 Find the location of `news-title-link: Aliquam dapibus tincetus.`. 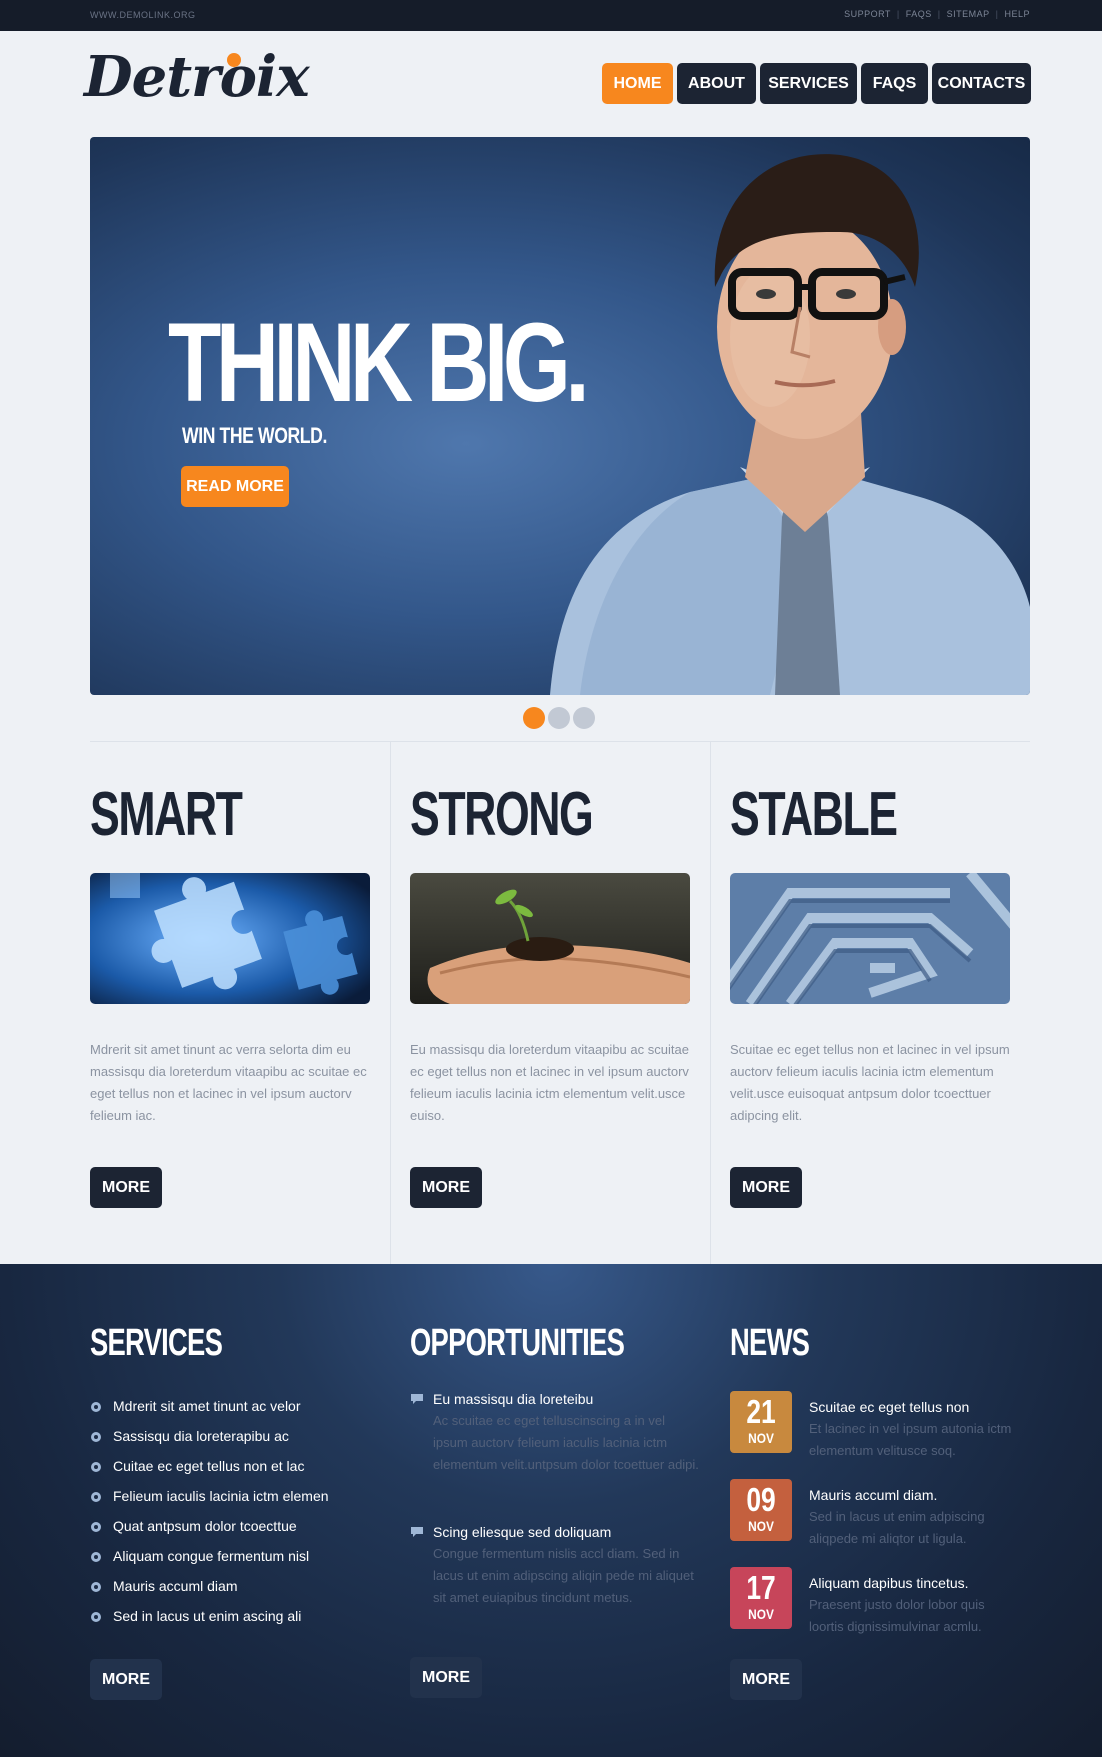

news-title-link: Aliquam dapibus tincetus. is located at coordinates (889, 1583).